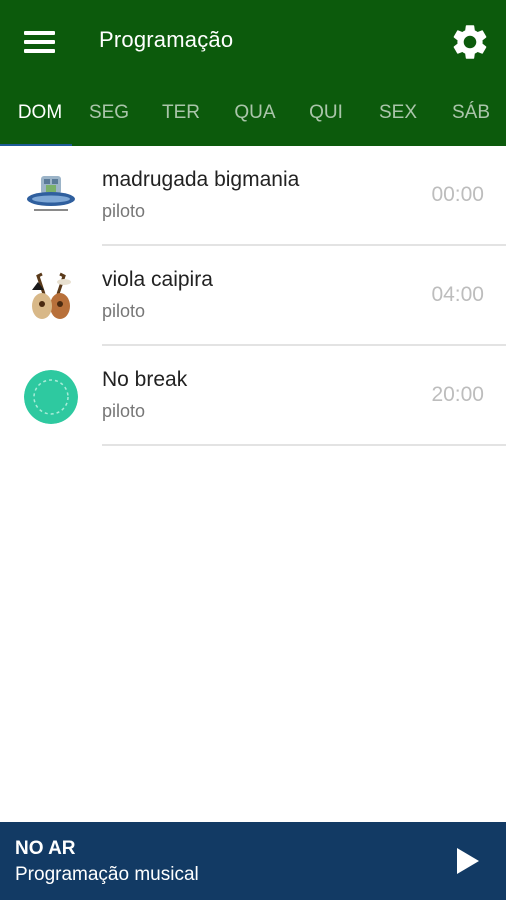 This screenshot has width=506, height=900. Describe the element at coordinates (145, 379) in the screenshot. I see `program-title: No break` at that location.